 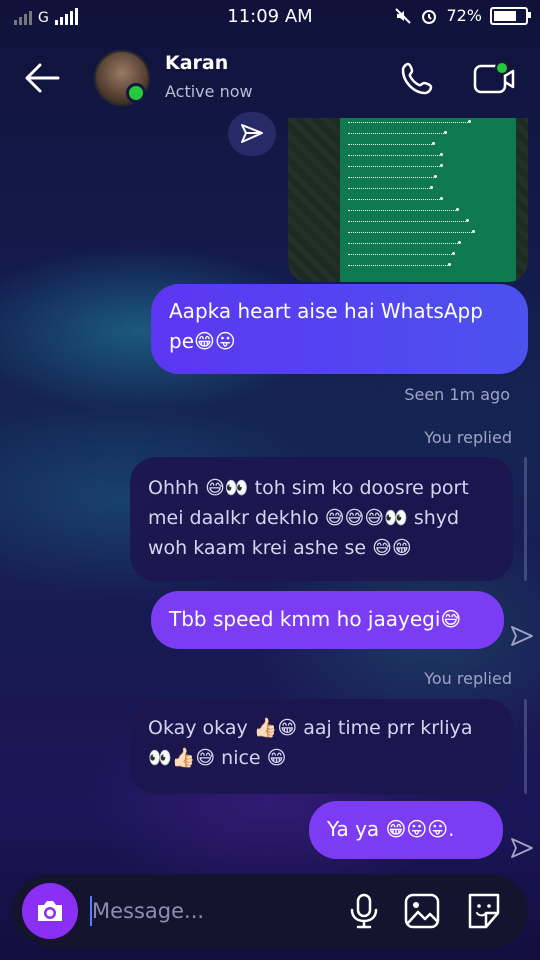 What do you see at coordinates (429, 16) in the screenshot?
I see `alarm-icon` at bounding box center [429, 16].